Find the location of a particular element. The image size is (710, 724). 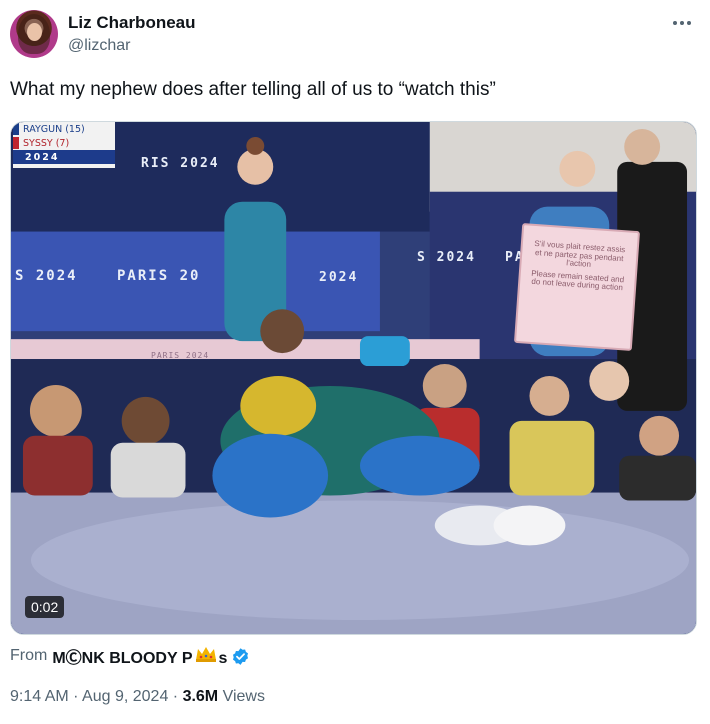

avatar is located at coordinates (34, 34).